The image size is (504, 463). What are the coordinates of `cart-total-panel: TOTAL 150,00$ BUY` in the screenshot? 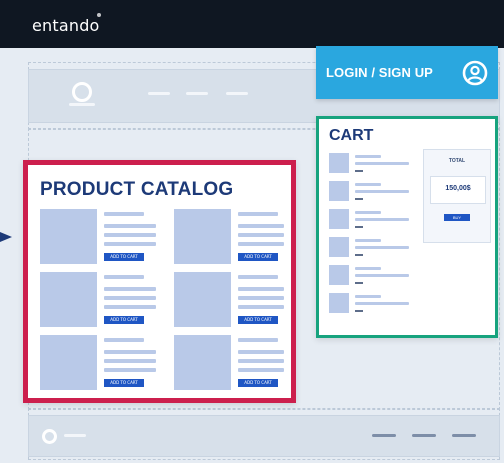 It's located at (457, 196).